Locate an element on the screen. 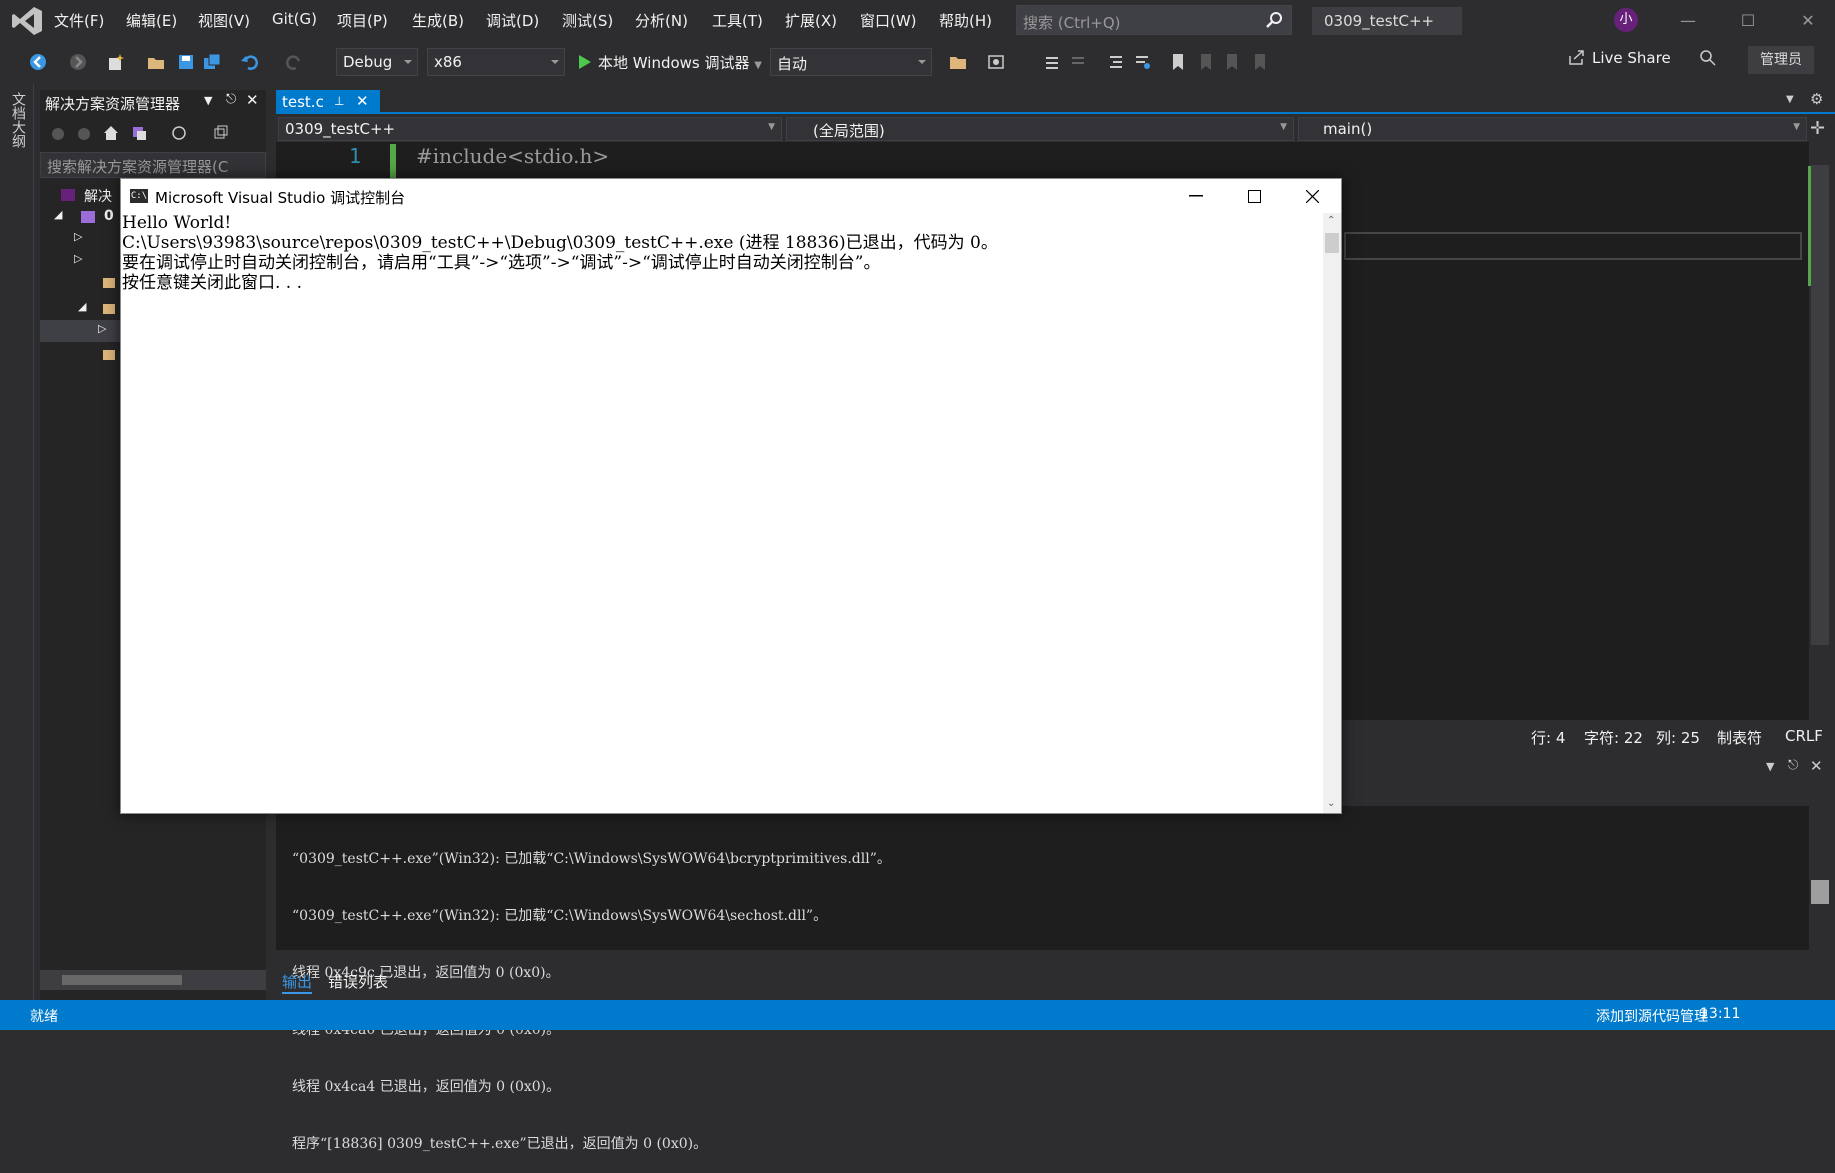 This screenshot has width=1835, height=1173. menu-project: 项目(P) is located at coordinates (362, 20).